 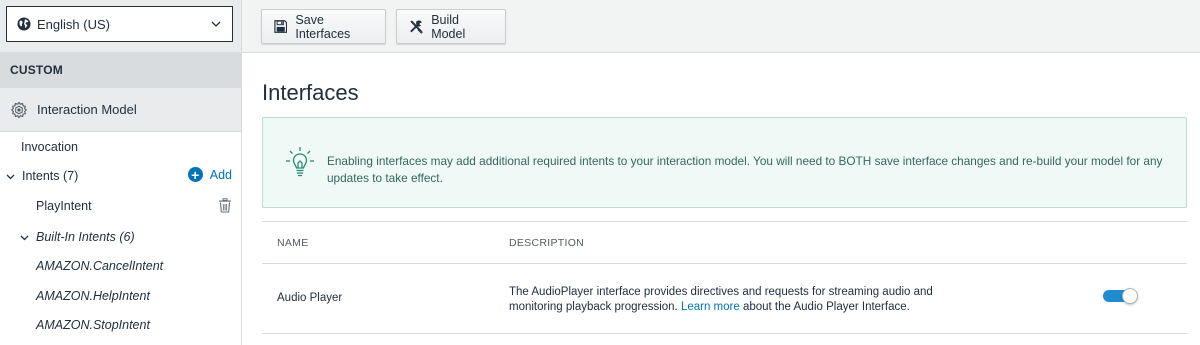 What do you see at coordinates (300, 162) in the screenshot?
I see `lightbulb-icon` at bounding box center [300, 162].